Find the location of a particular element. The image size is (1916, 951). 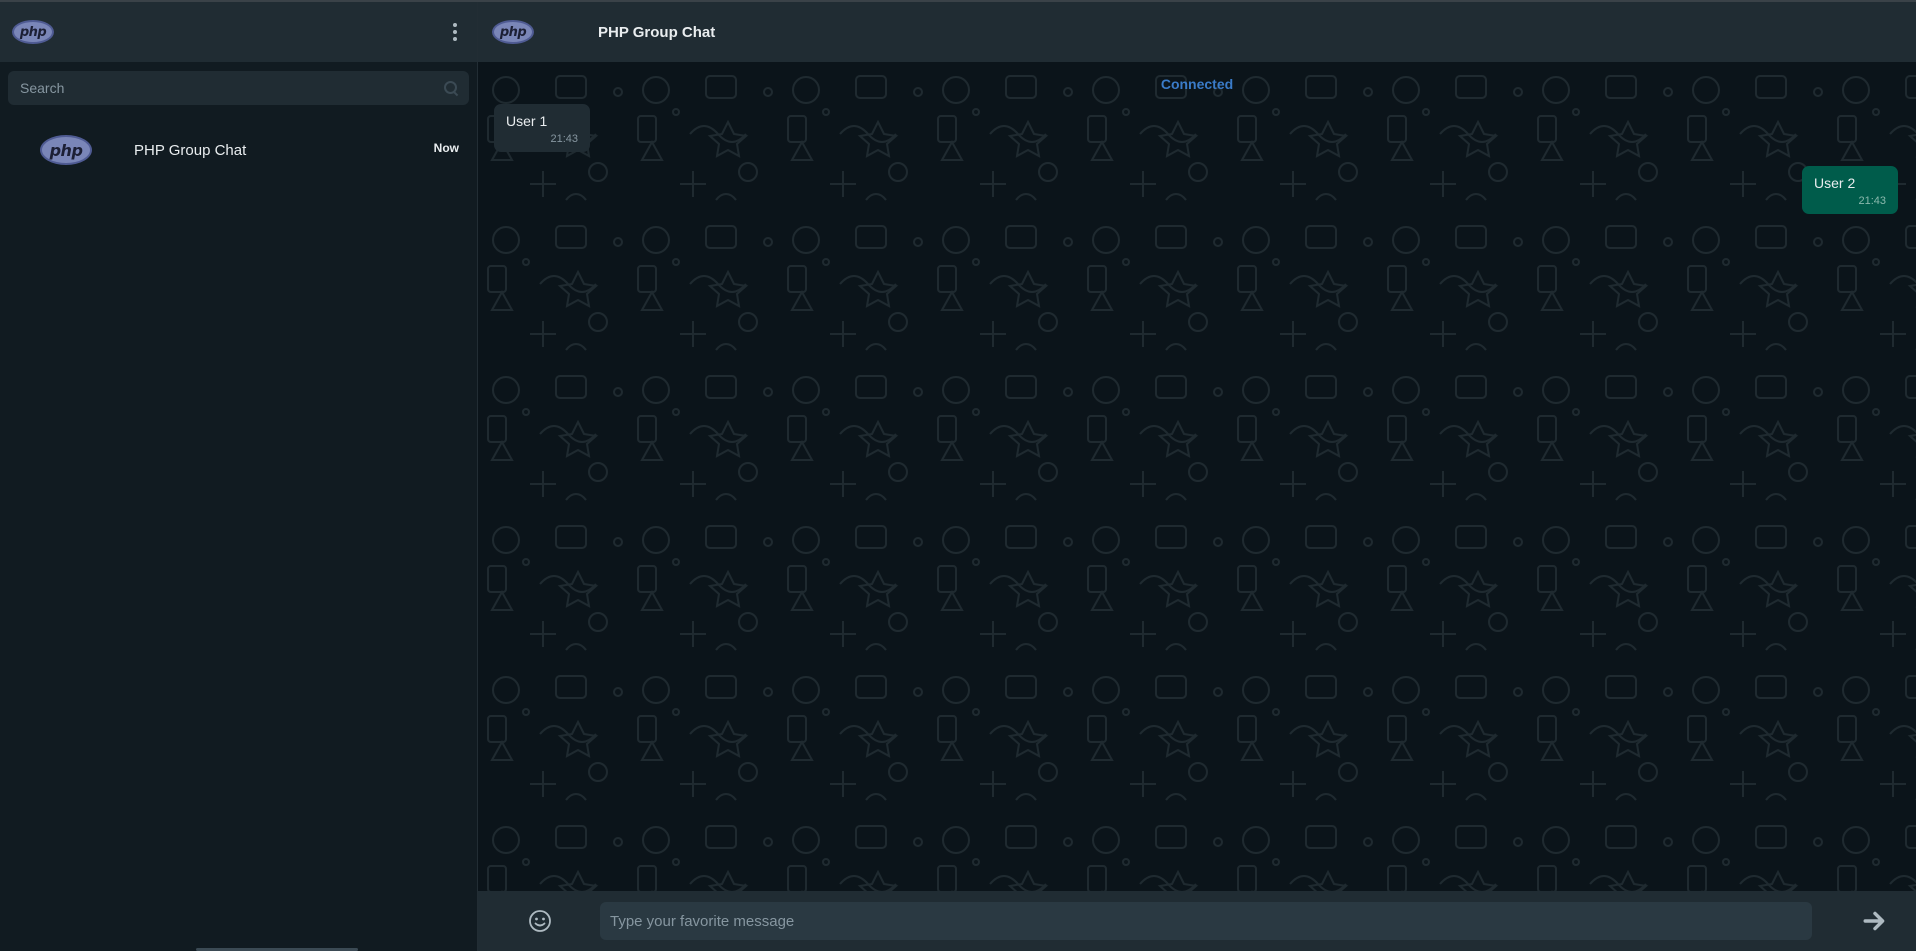

conversation-title: PHP Group Chat is located at coordinates (657, 32).